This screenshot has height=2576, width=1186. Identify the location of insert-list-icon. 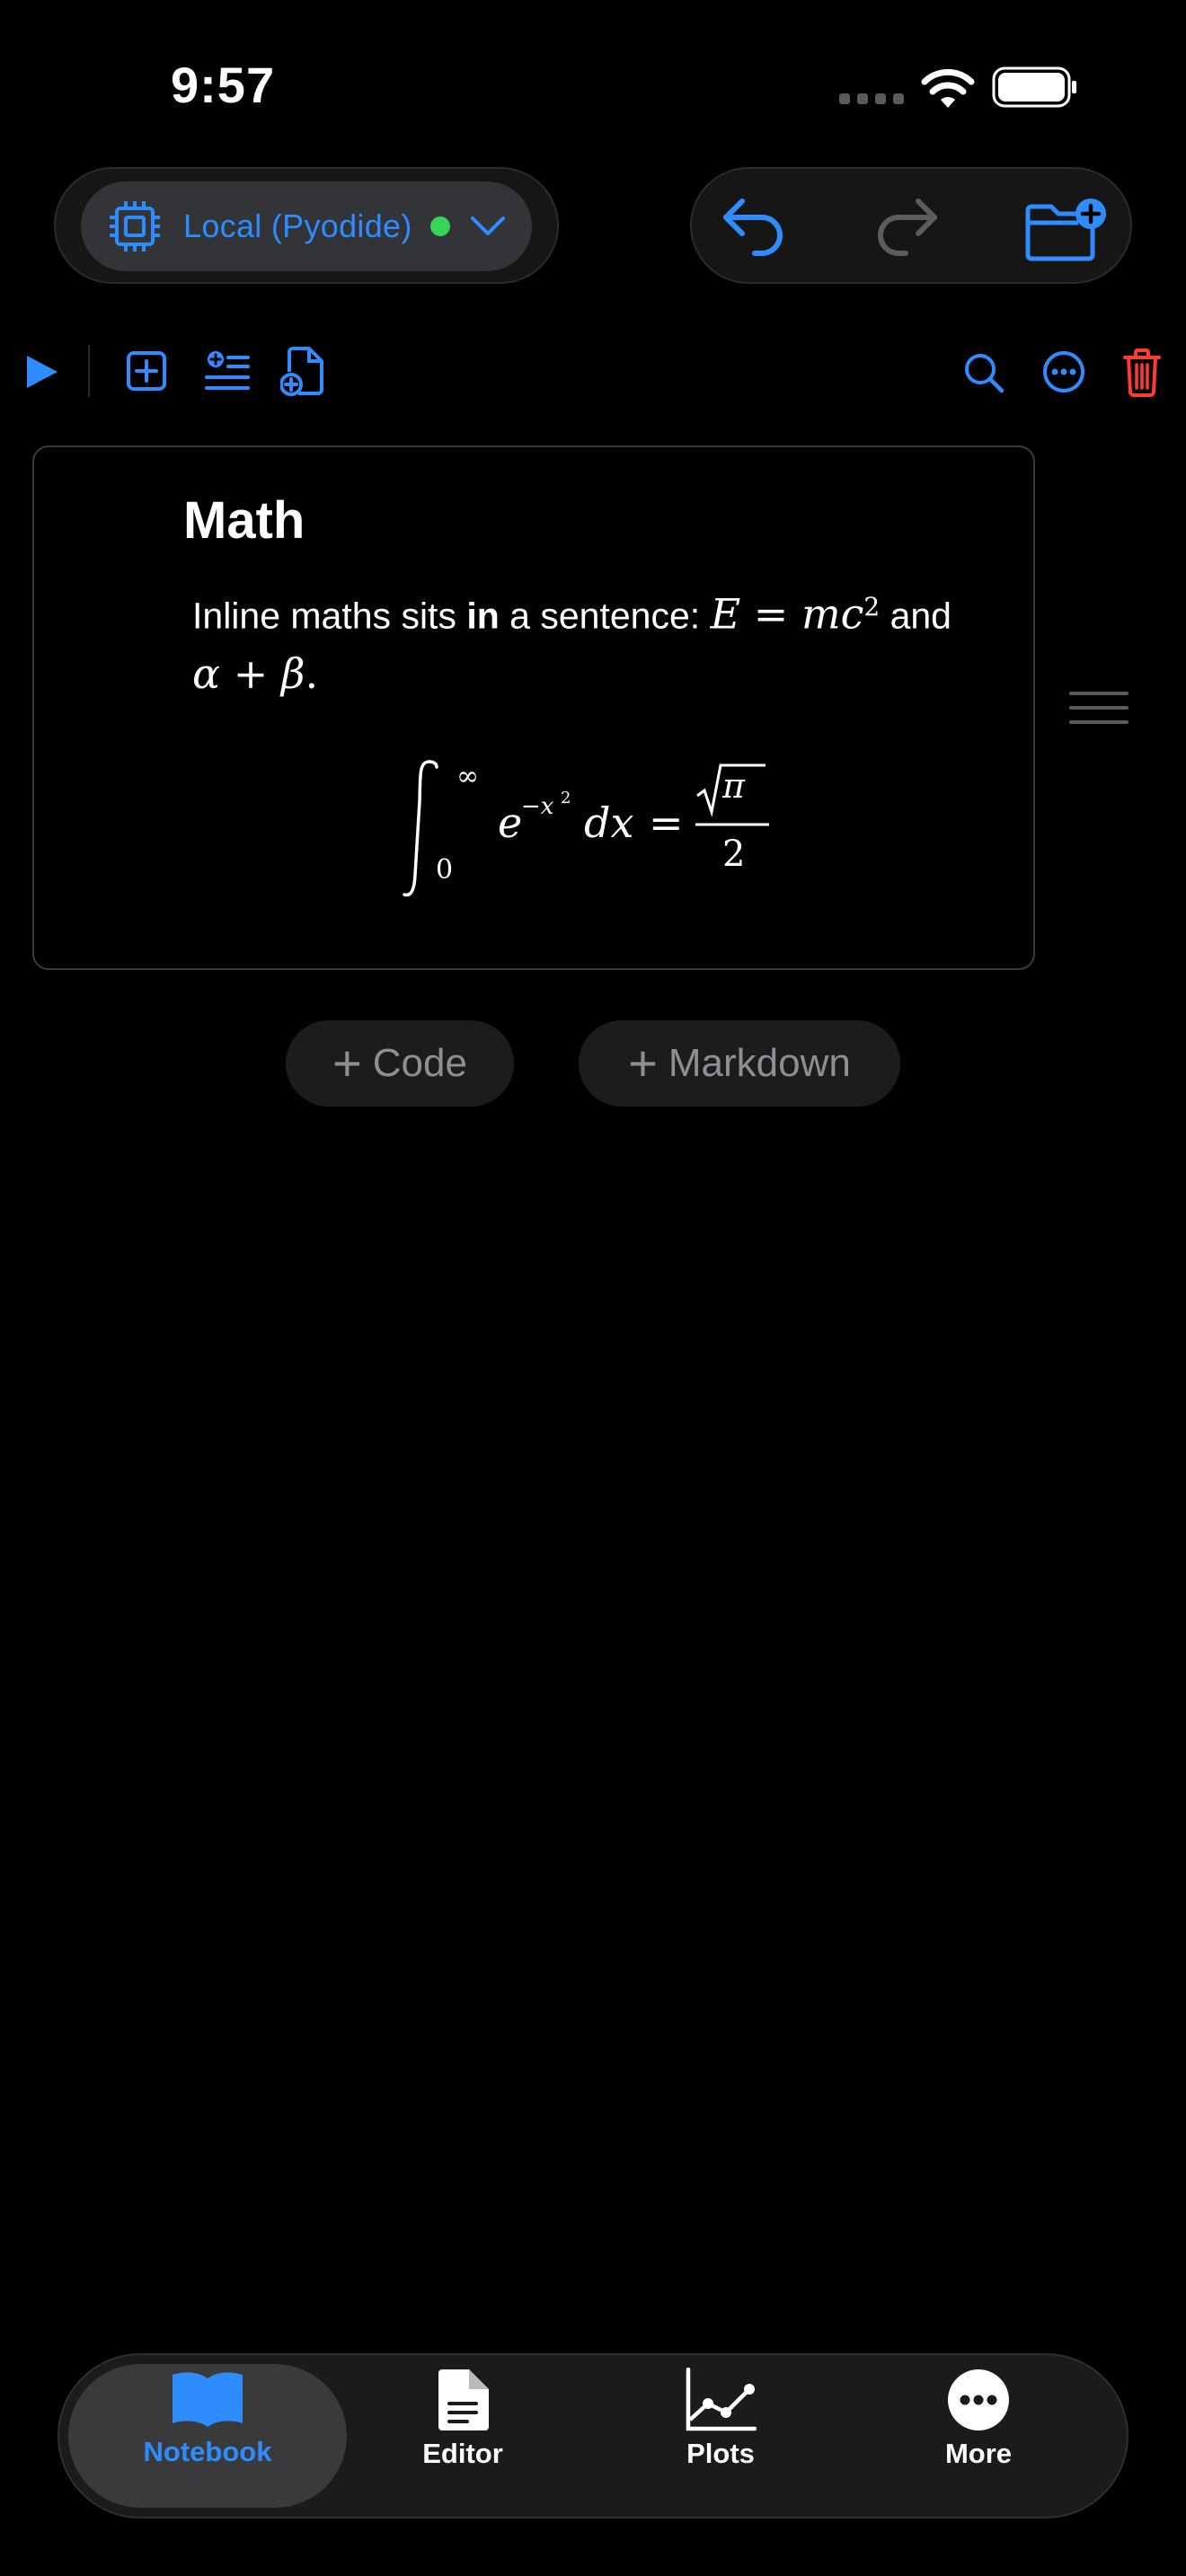
(227, 371).